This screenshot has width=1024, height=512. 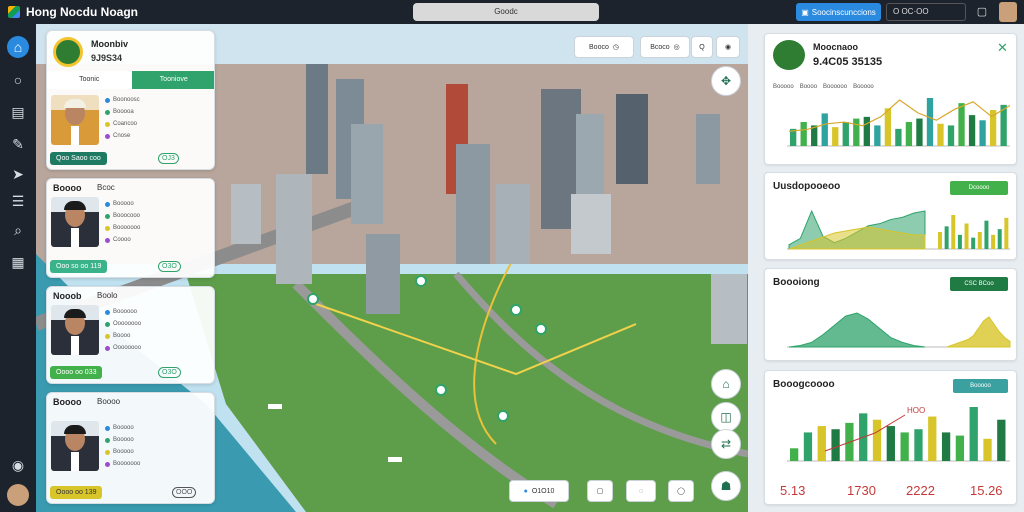 I want to click on search-nav-icon: ⌕, so click(x=18, y=230).